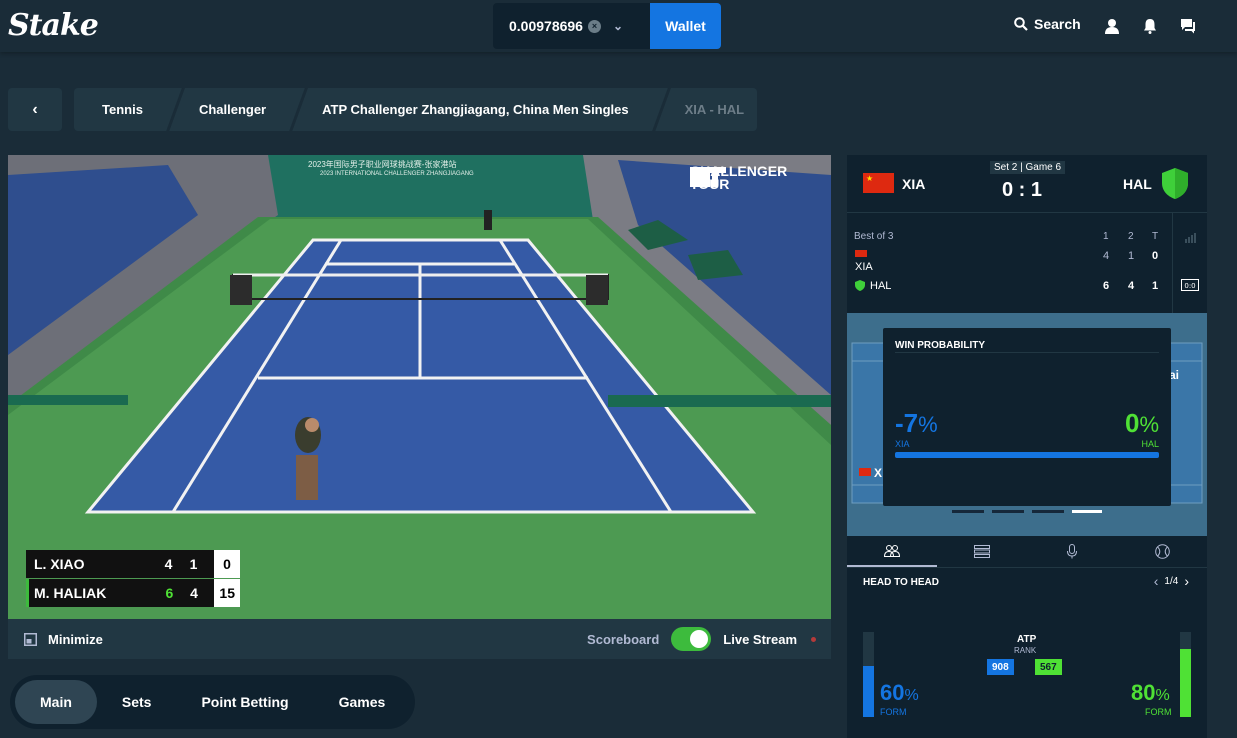 This screenshot has height=738, width=1237. Describe the element at coordinates (1027, 639) in the screenshot. I see `atp-label: ATP` at that location.